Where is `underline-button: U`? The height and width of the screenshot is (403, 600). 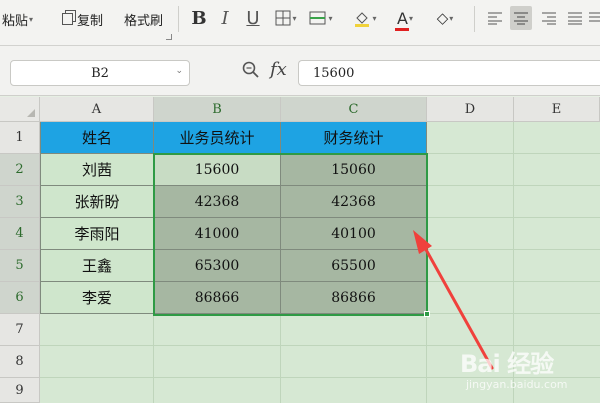 underline-button: U is located at coordinates (253, 18).